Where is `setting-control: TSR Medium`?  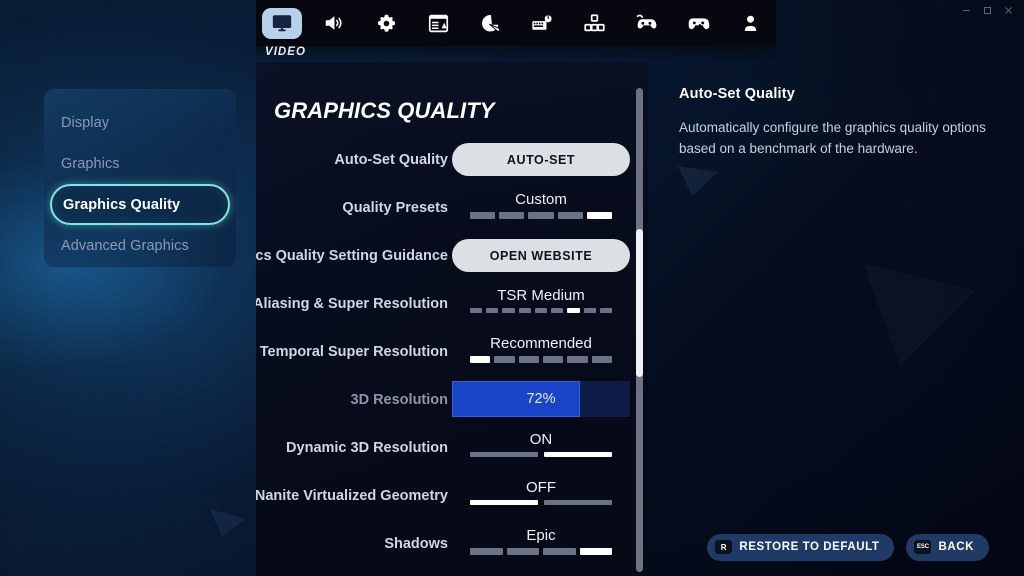
setting-control: TSR Medium is located at coordinates (550, 304).